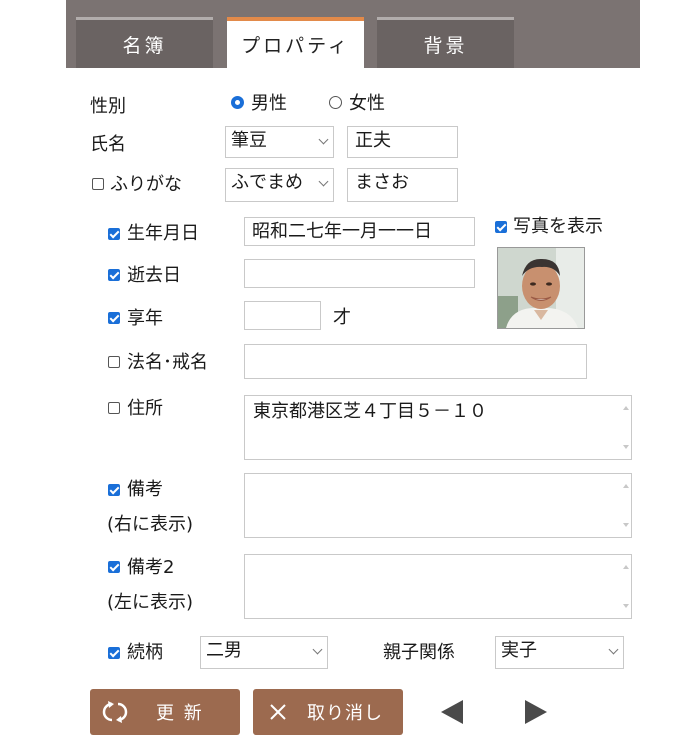 The height and width of the screenshot is (750, 695). What do you see at coordinates (108, 144) in the screenshot?
I see `name-label: 氏名` at bounding box center [108, 144].